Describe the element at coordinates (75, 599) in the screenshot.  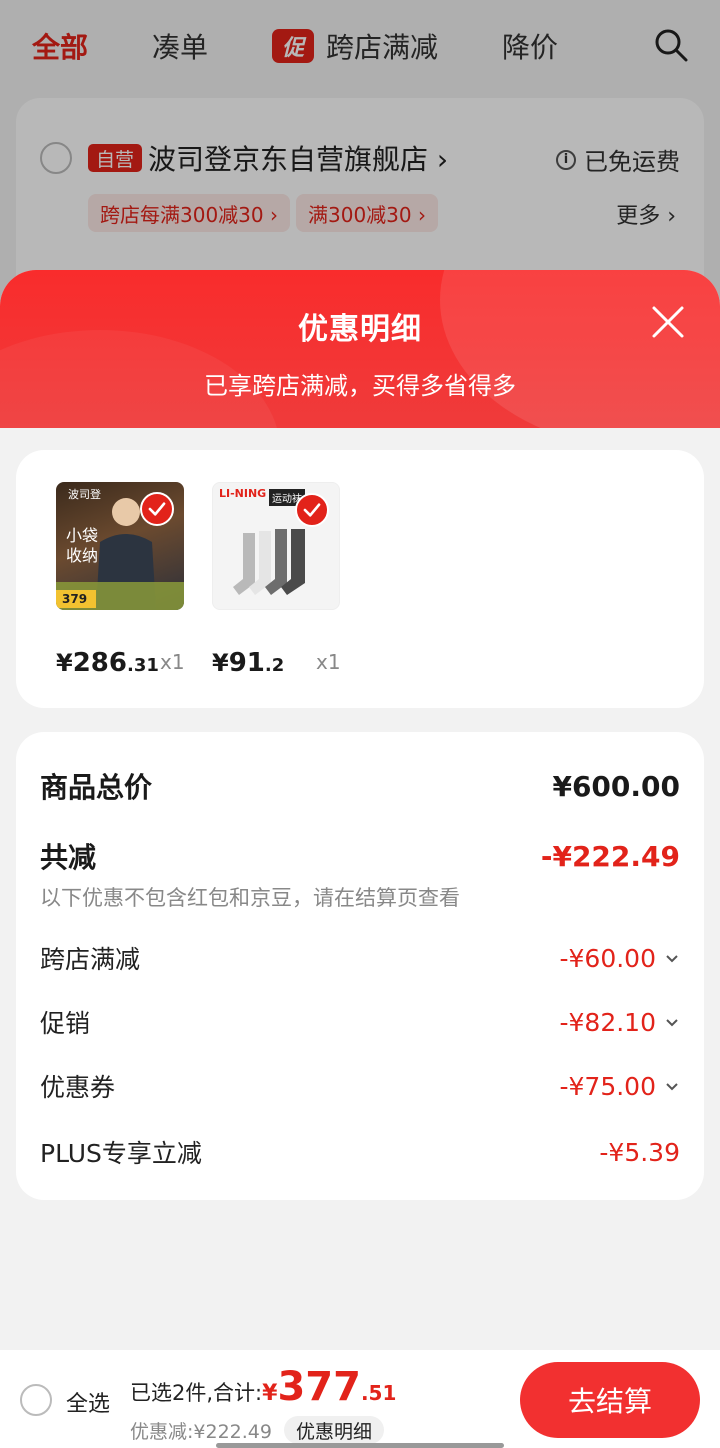
I see `thumb-price: 379` at that location.